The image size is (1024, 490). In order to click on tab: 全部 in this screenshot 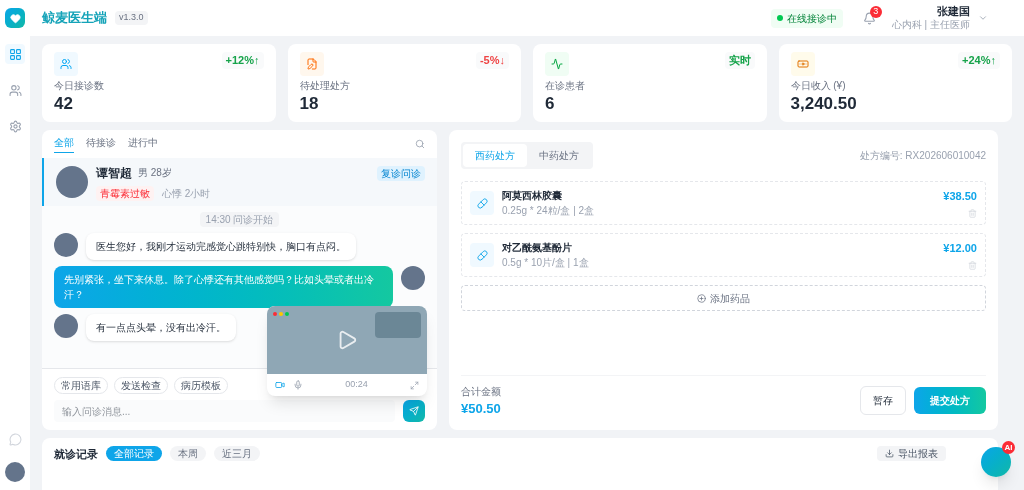, I will do `click(64, 144)`.